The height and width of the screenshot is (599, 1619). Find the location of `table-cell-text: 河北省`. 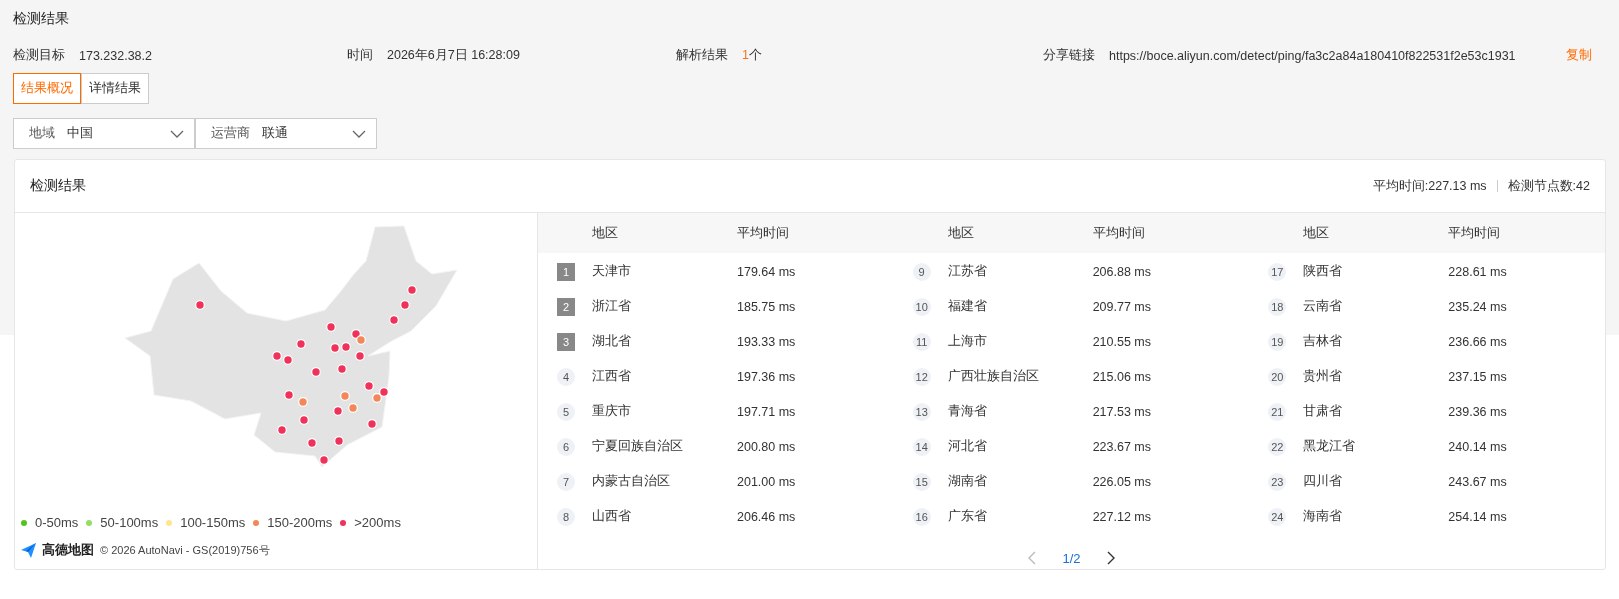

table-cell-text: 河北省 is located at coordinates (967, 446).